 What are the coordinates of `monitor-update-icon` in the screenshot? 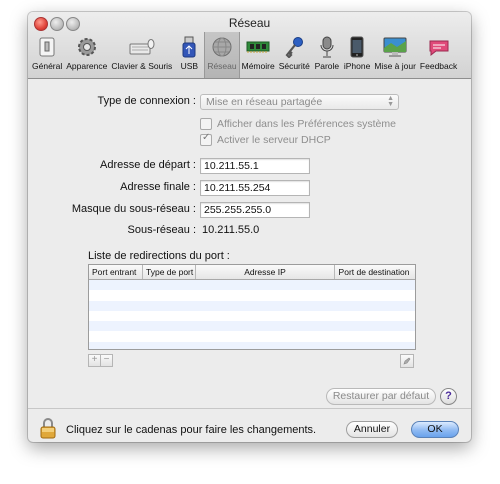 It's located at (395, 47).